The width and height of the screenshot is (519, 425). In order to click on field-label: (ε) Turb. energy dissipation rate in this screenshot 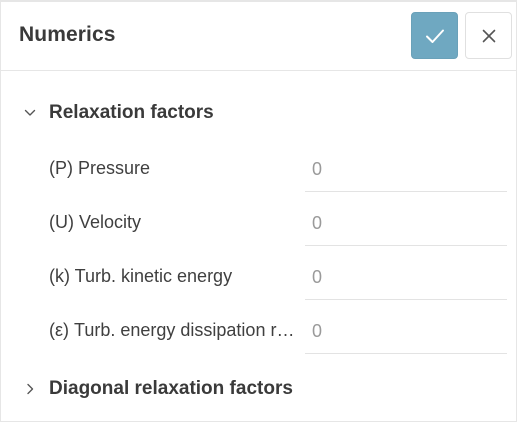, I will do `click(173, 330)`.